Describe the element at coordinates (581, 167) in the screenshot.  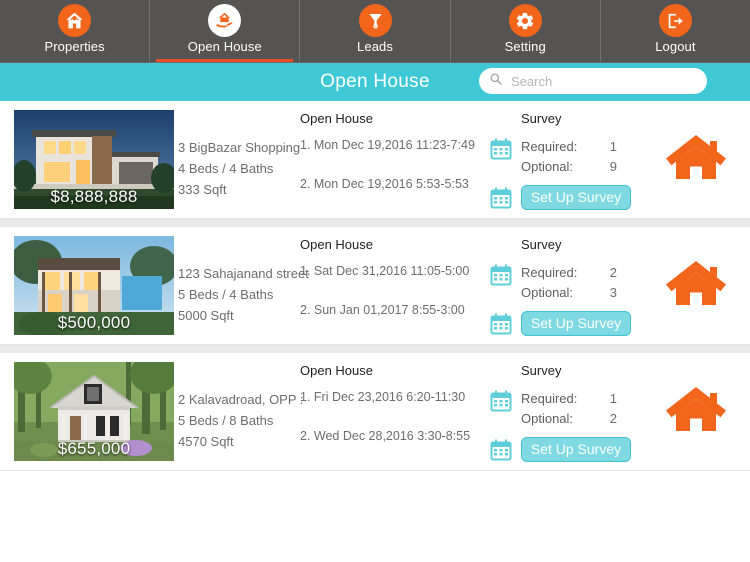
I see `survey-optional-row: Optional: 9` at that location.